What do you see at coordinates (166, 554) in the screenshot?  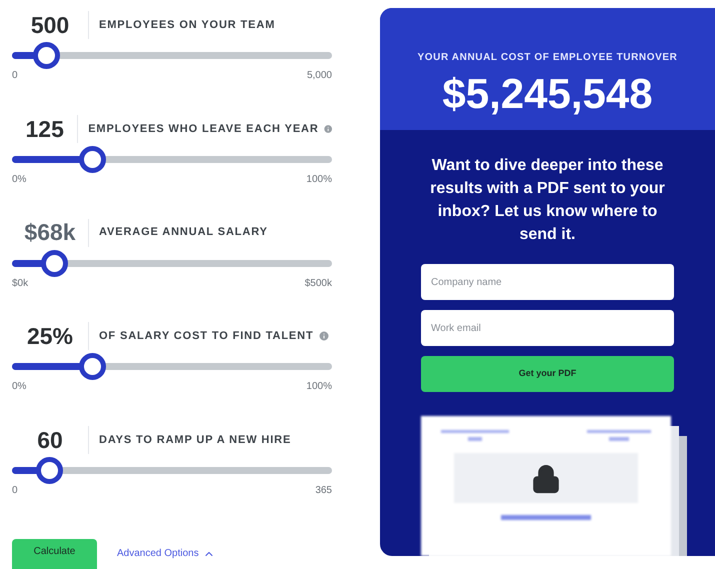 I see `advanced-options-link: Advanced Options` at bounding box center [166, 554].